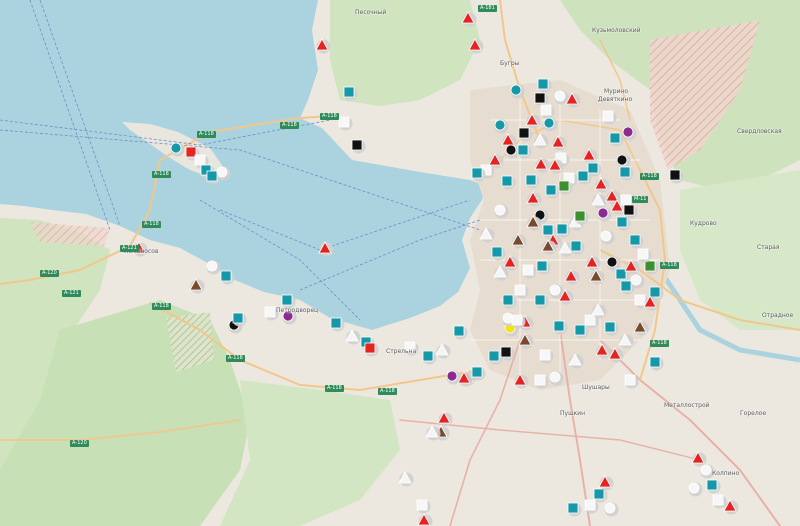 Image resolution: width=800 pixels, height=526 pixels. Describe the element at coordinates (71, 293) in the screenshot. I see `road-shield: А-121` at that location.